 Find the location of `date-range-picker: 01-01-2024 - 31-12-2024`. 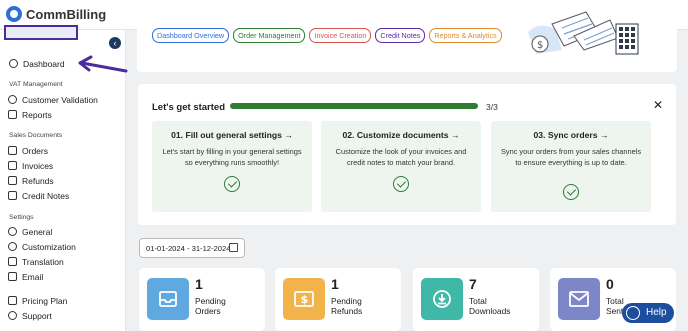

date-range-picker: 01-01-2024 - 31-12-2024 is located at coordinates (192, 248).